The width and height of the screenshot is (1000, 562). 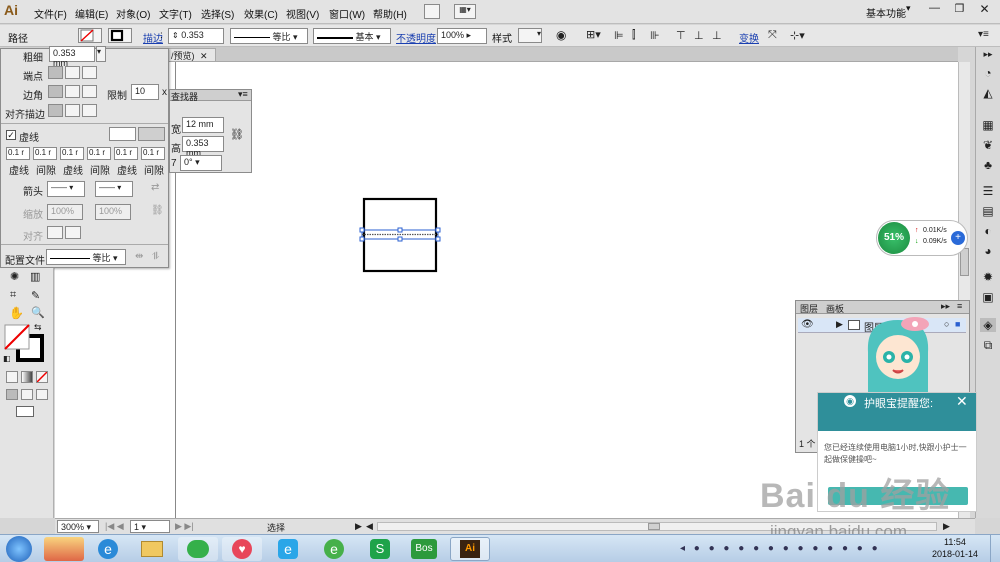 I want to click on network-speed-widget: 51% ↑ 0.01K/s ↓ 0.09K/s +, so click(x=922, y=238).